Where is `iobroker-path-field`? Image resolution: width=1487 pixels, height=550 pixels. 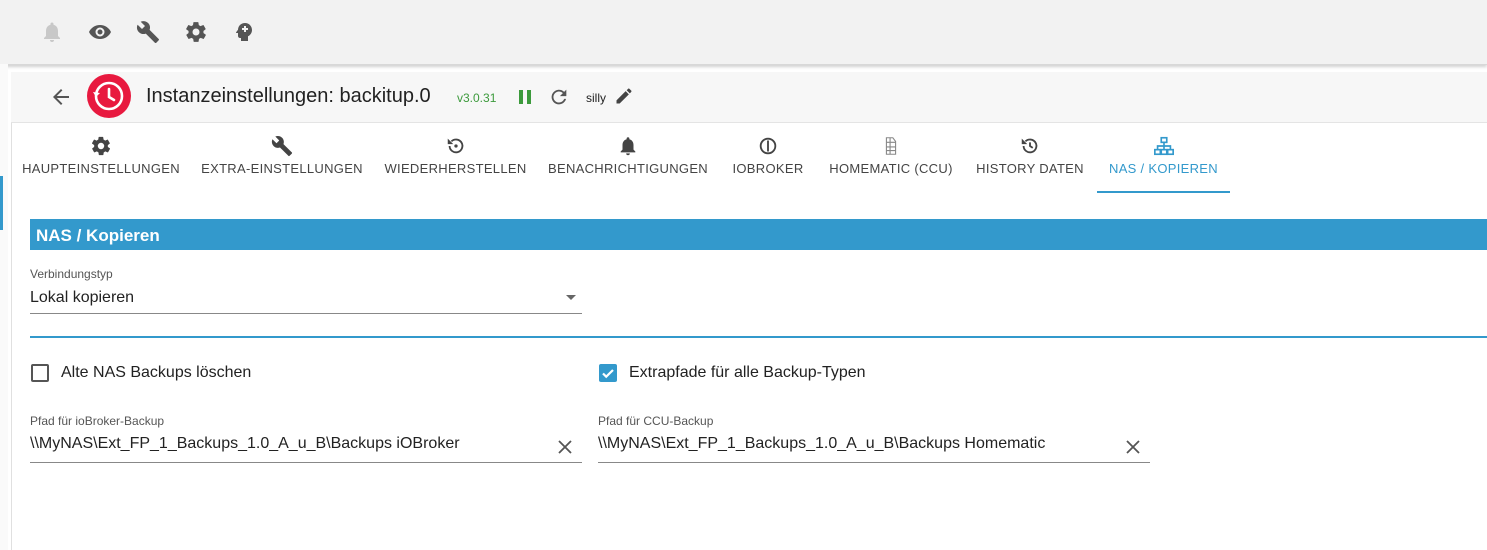
iobroker-path-field is located at coordinates (306, 447).